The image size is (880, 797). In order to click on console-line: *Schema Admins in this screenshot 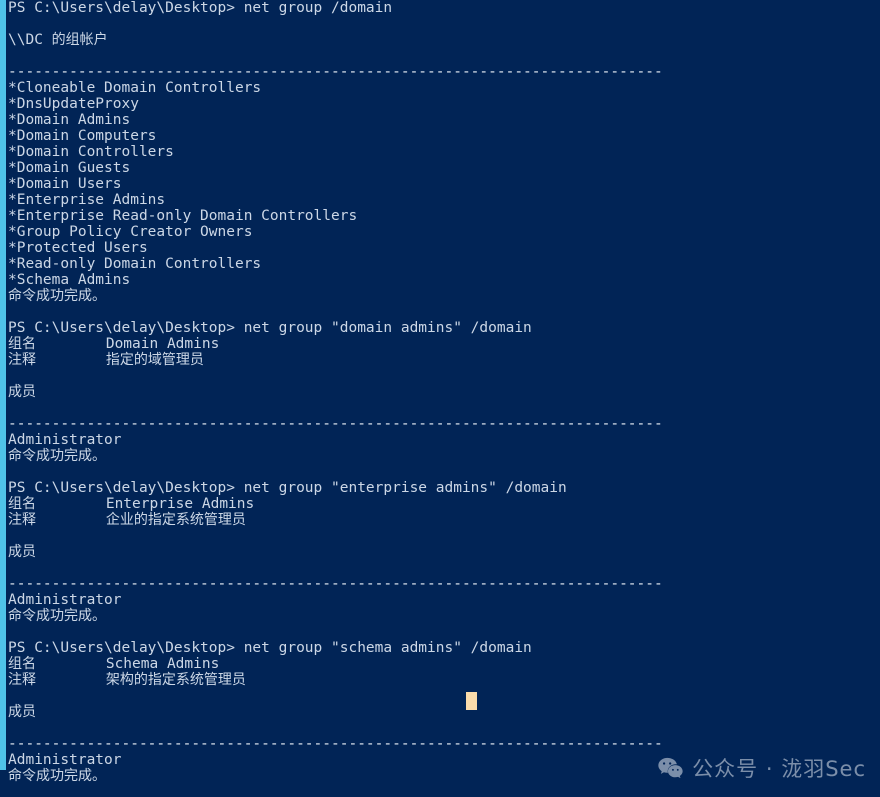, I will do `click(69, 280)`.